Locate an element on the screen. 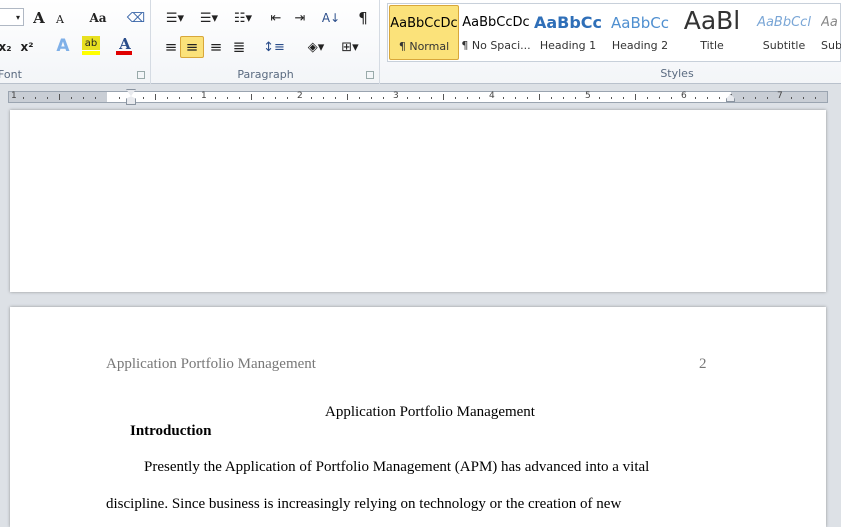  style-heading-1: AaBbCc Heading 1 is located at coordinates (568, 32).